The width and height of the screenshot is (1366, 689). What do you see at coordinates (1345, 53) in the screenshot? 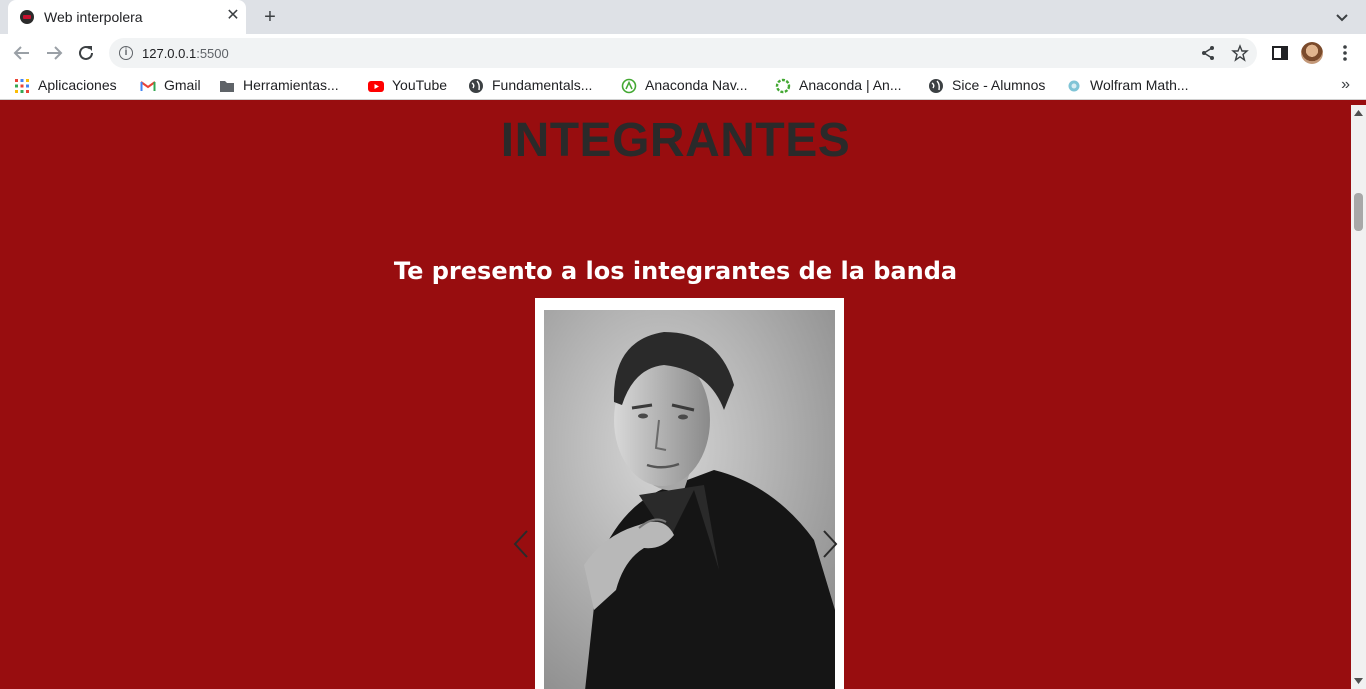
I see `browser-menu-icon` at bounding box center [1345, 53].